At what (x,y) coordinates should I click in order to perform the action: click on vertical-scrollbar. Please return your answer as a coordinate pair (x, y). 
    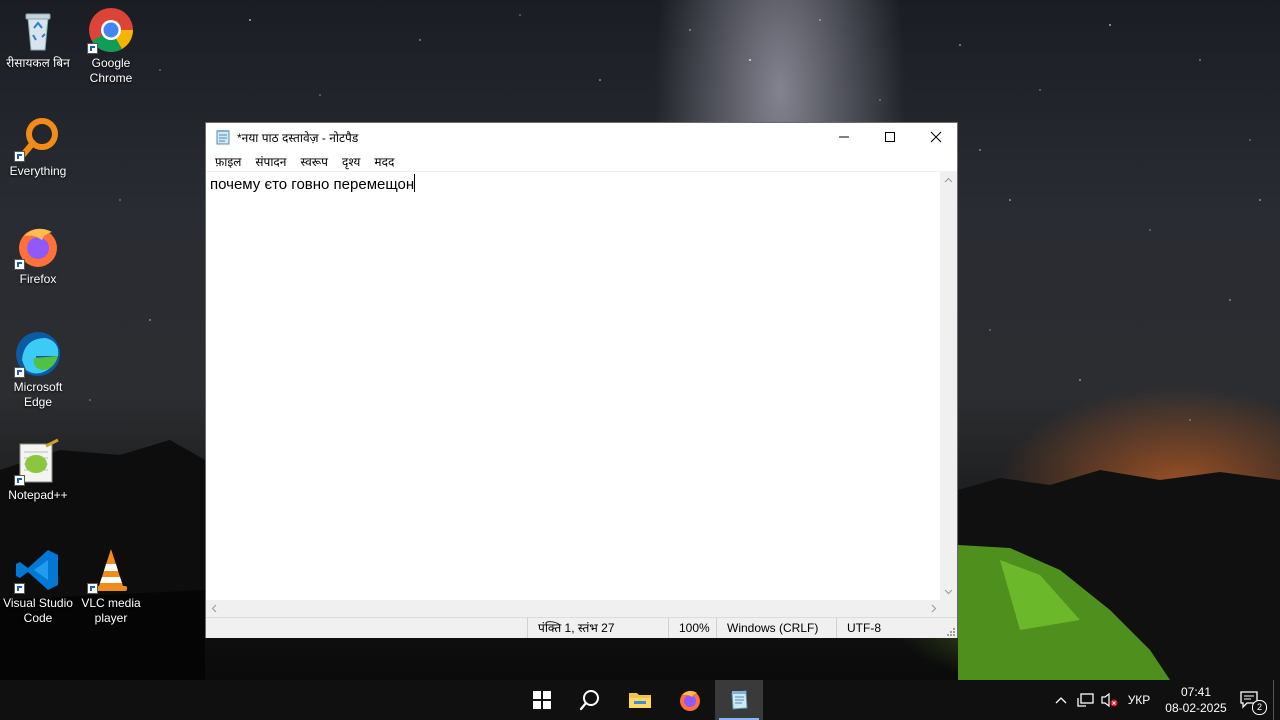
    Looking at the image, I should click on (948, 386).